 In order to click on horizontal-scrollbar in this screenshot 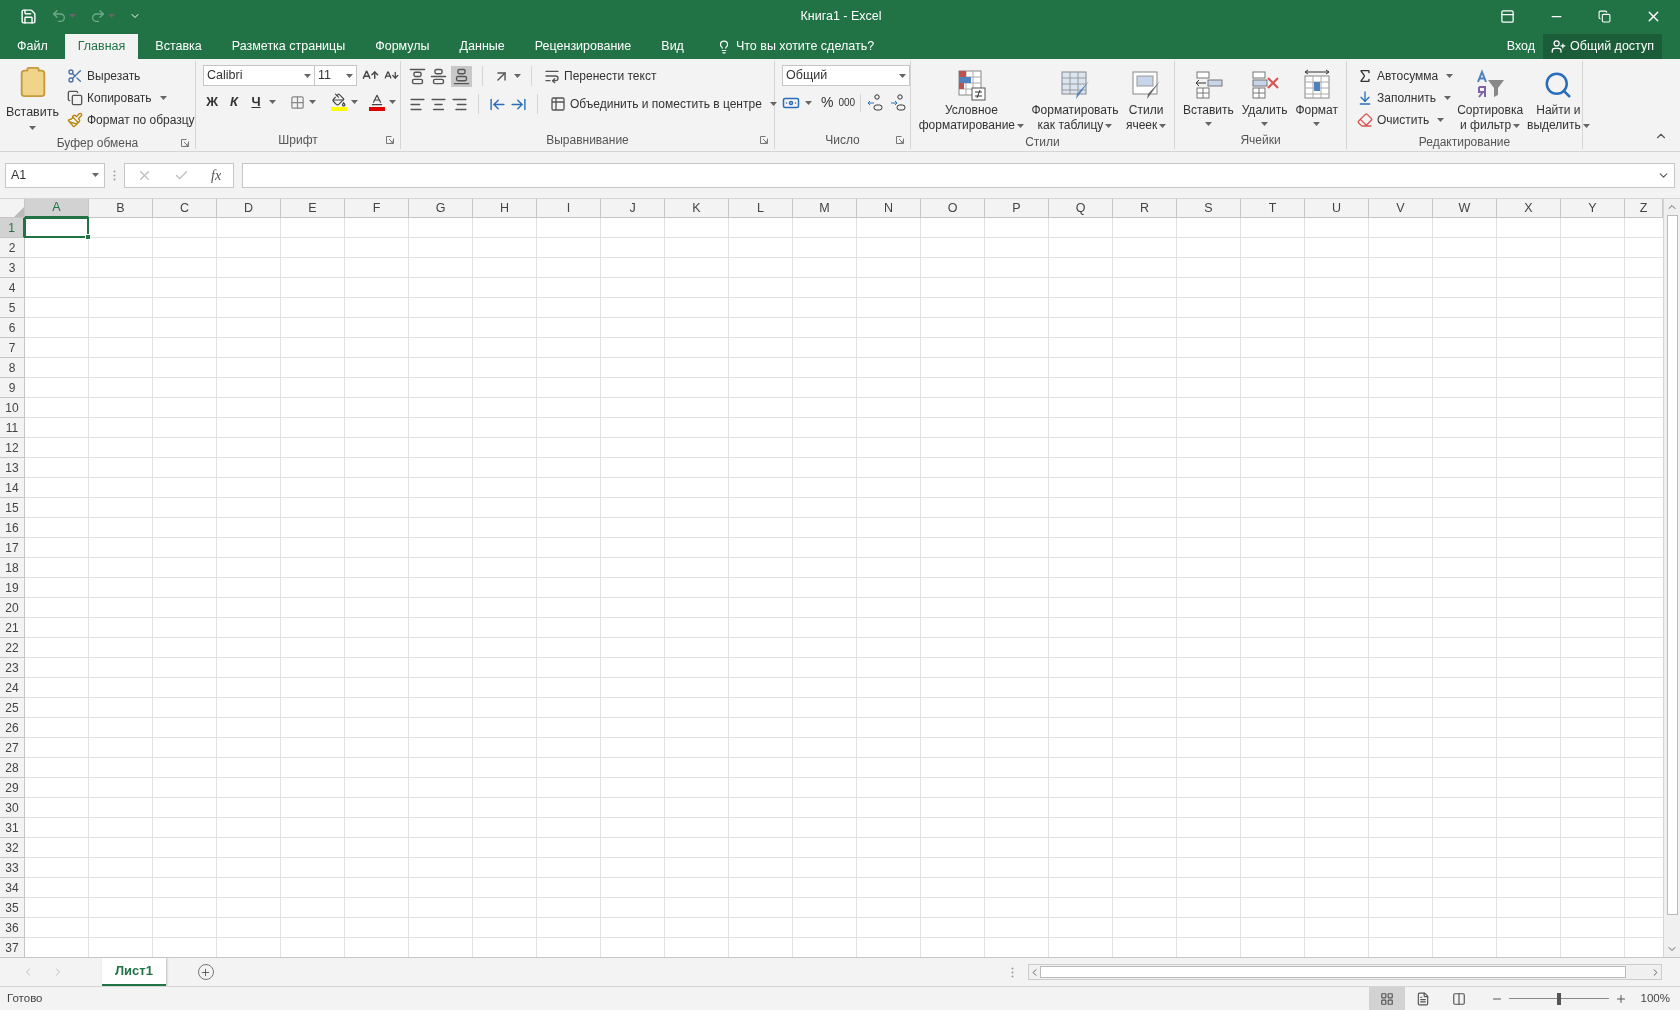, I will do `click(1345, 972)`.